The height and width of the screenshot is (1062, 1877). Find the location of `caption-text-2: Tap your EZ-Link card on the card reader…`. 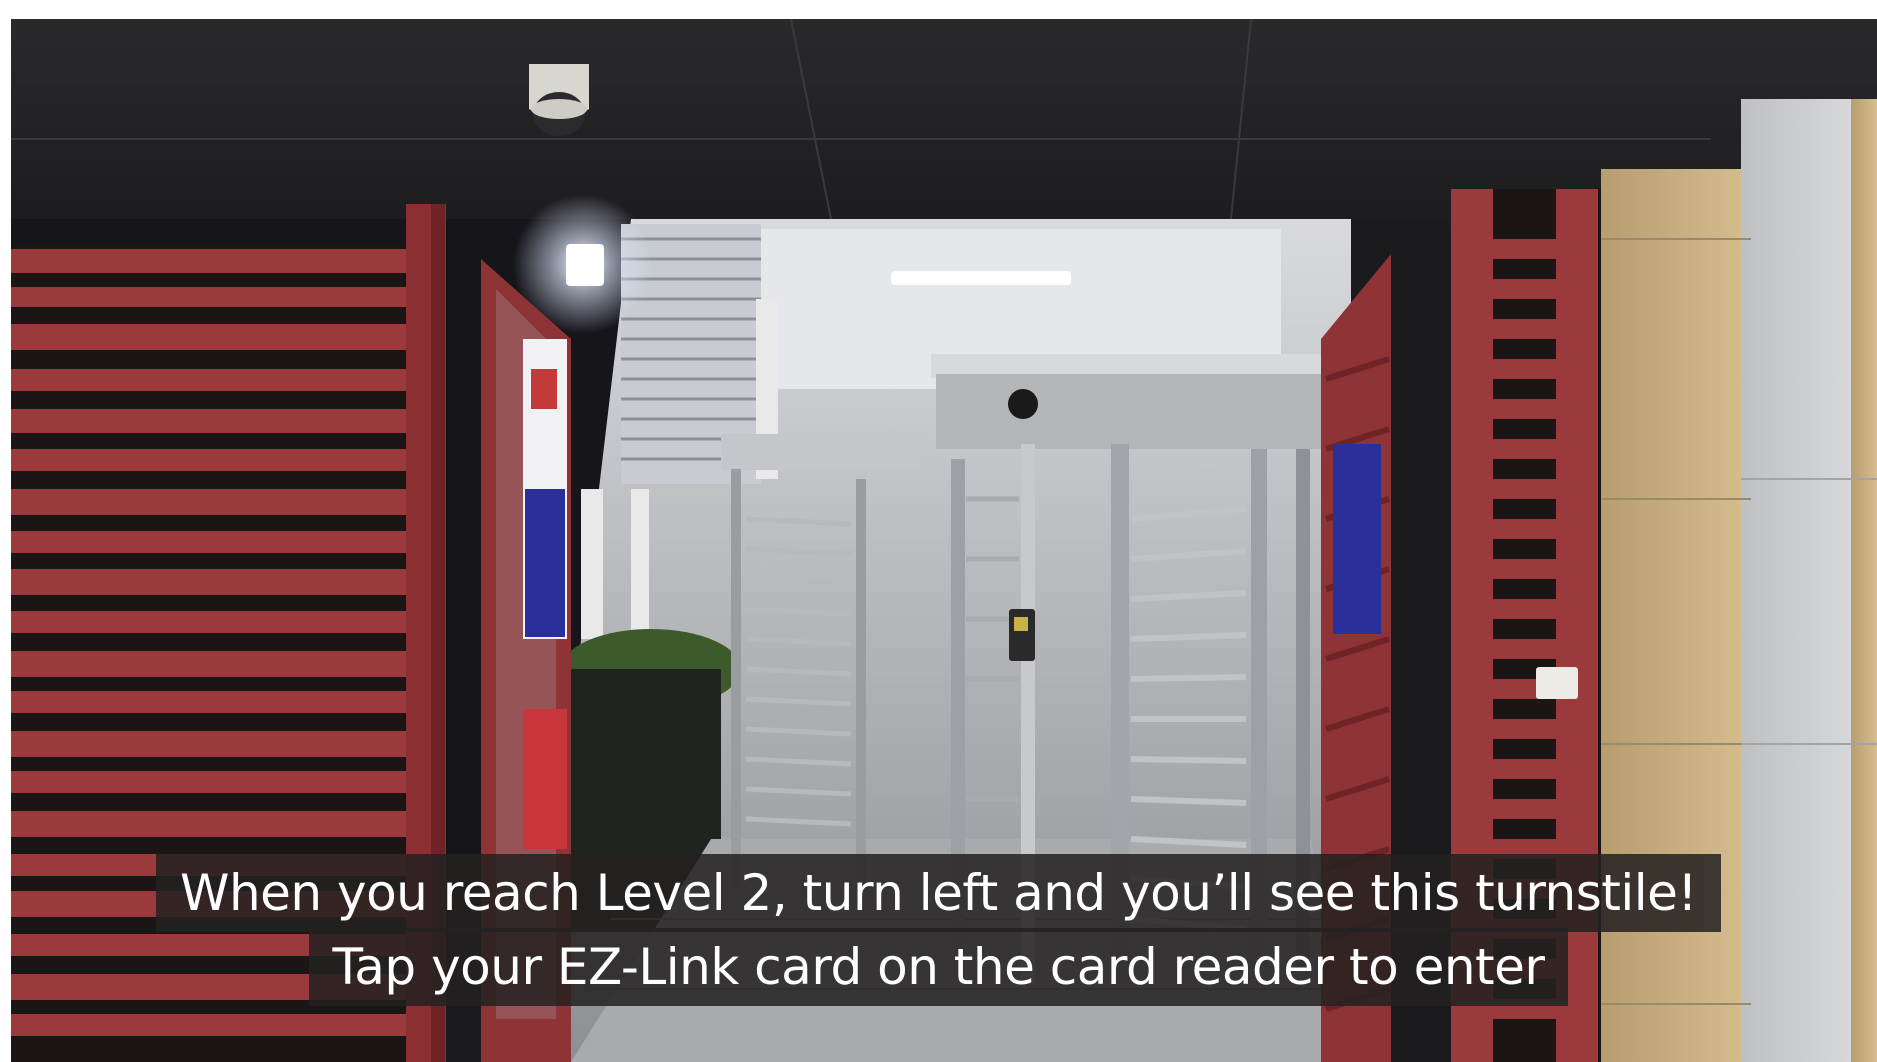

caption-text-2: Tap your EZ-Link card on the card reader… is located at coordinates (938, 967).